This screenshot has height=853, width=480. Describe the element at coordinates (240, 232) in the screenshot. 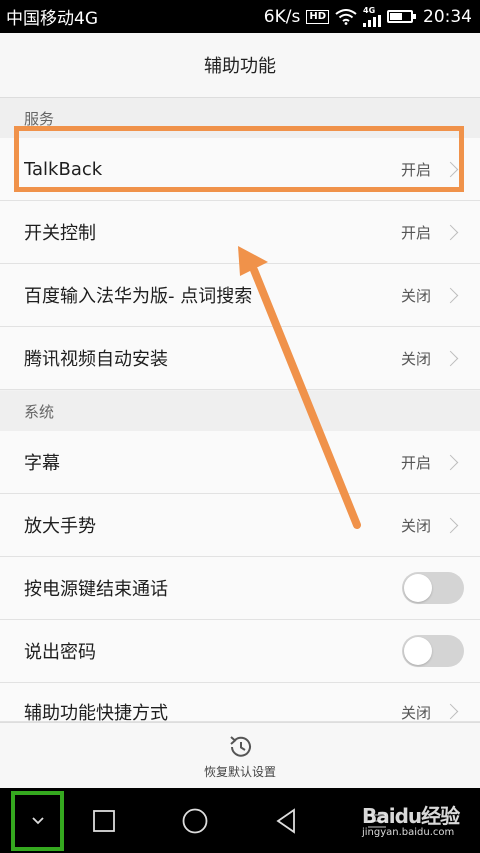

I see `setting-row-switch-control: 开关控制 开启` at that location.